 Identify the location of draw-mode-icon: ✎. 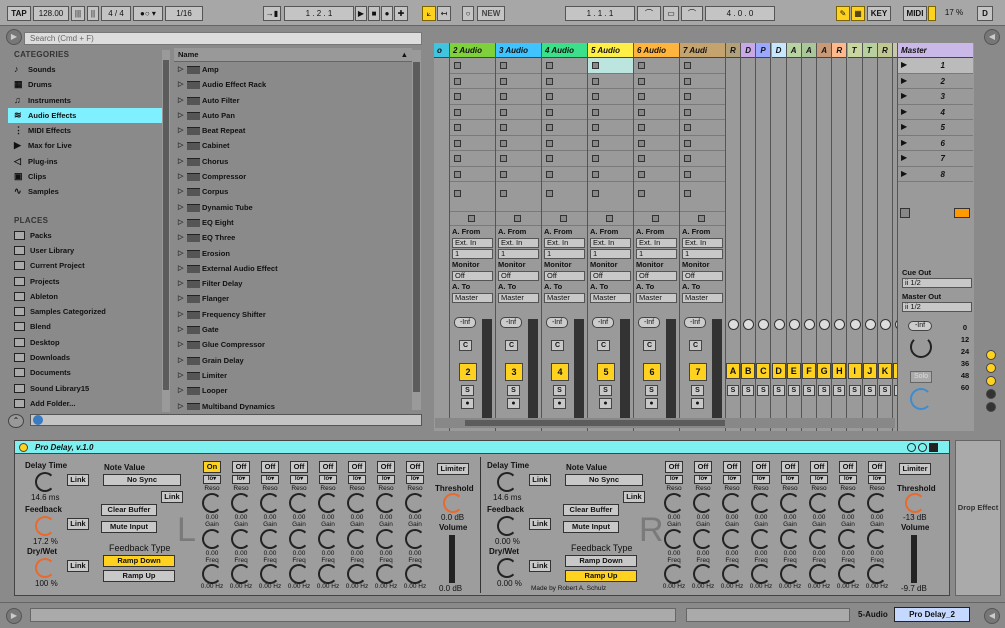
(843, 13).